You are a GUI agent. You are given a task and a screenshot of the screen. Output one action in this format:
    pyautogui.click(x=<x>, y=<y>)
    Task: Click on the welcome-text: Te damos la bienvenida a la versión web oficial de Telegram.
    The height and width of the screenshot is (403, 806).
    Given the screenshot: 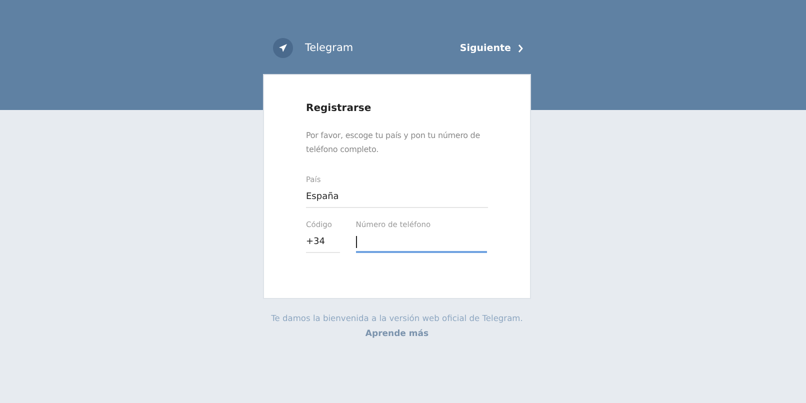 What is the action you would take?
    pyautogui.click(x=397, y=318)
    